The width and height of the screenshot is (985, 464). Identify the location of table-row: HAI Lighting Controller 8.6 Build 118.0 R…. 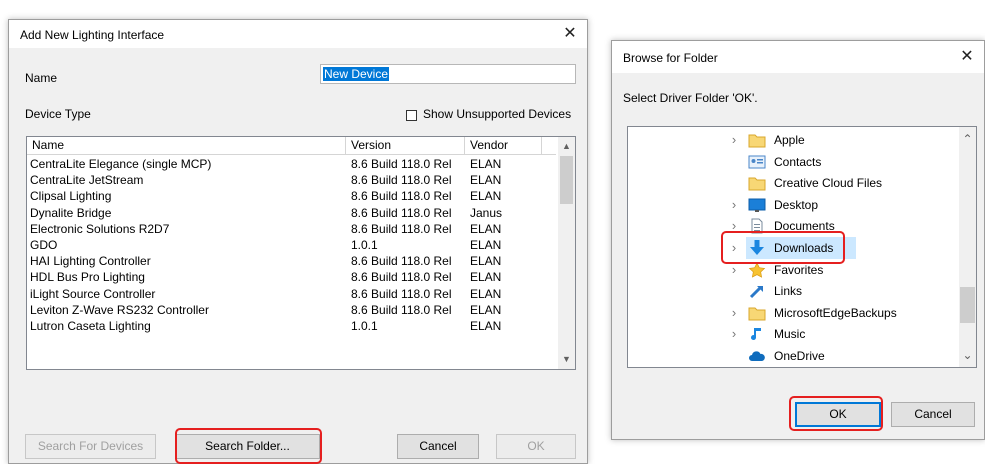
(291, 261).